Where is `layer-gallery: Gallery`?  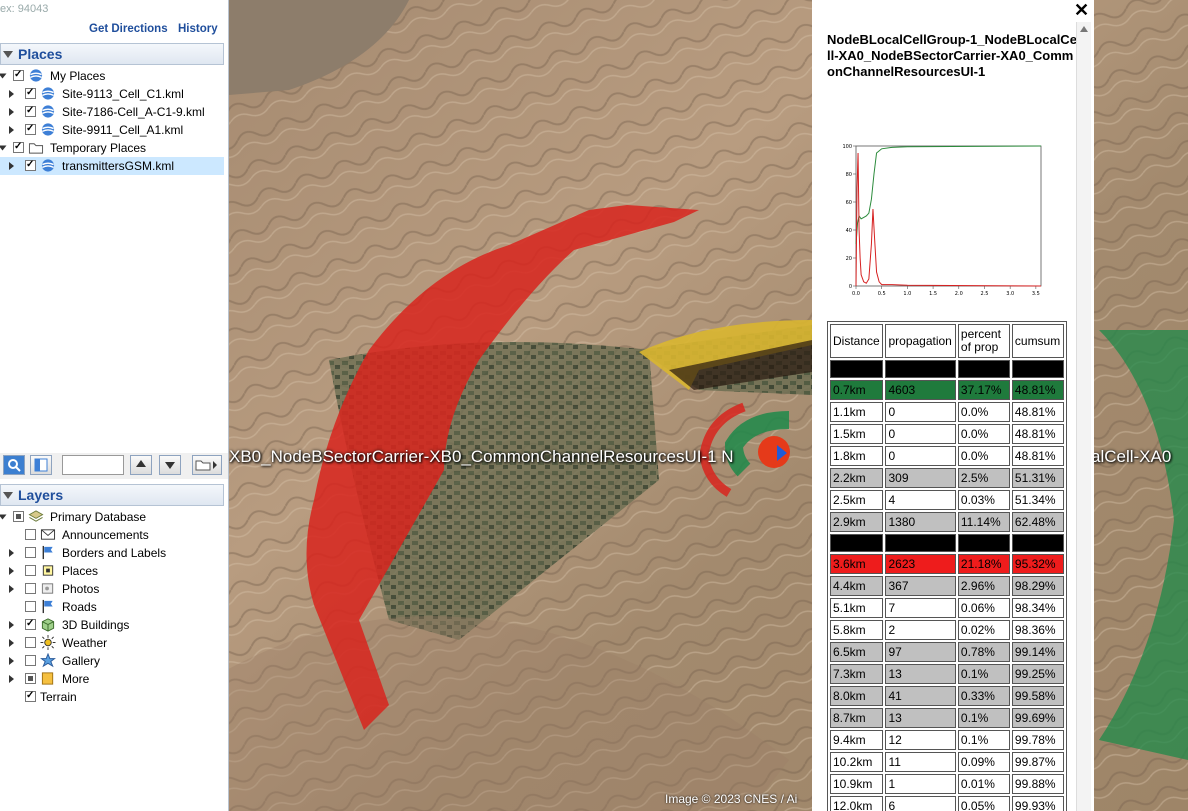
layer-gallery: Gallery is located at coordinates (114, 661).